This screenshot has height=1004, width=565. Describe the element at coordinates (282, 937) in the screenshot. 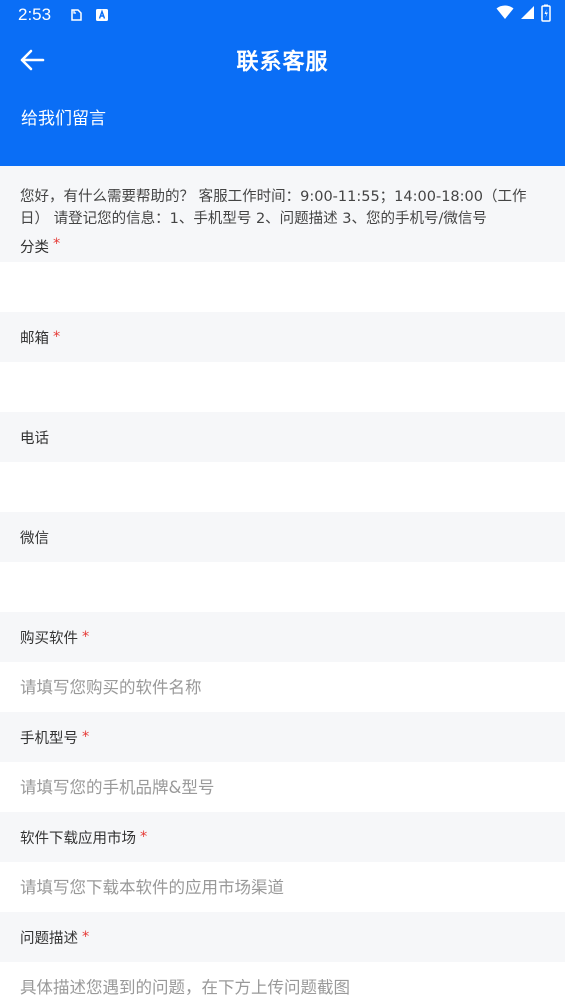

I see `field-label: 问题描述 *` at that location.